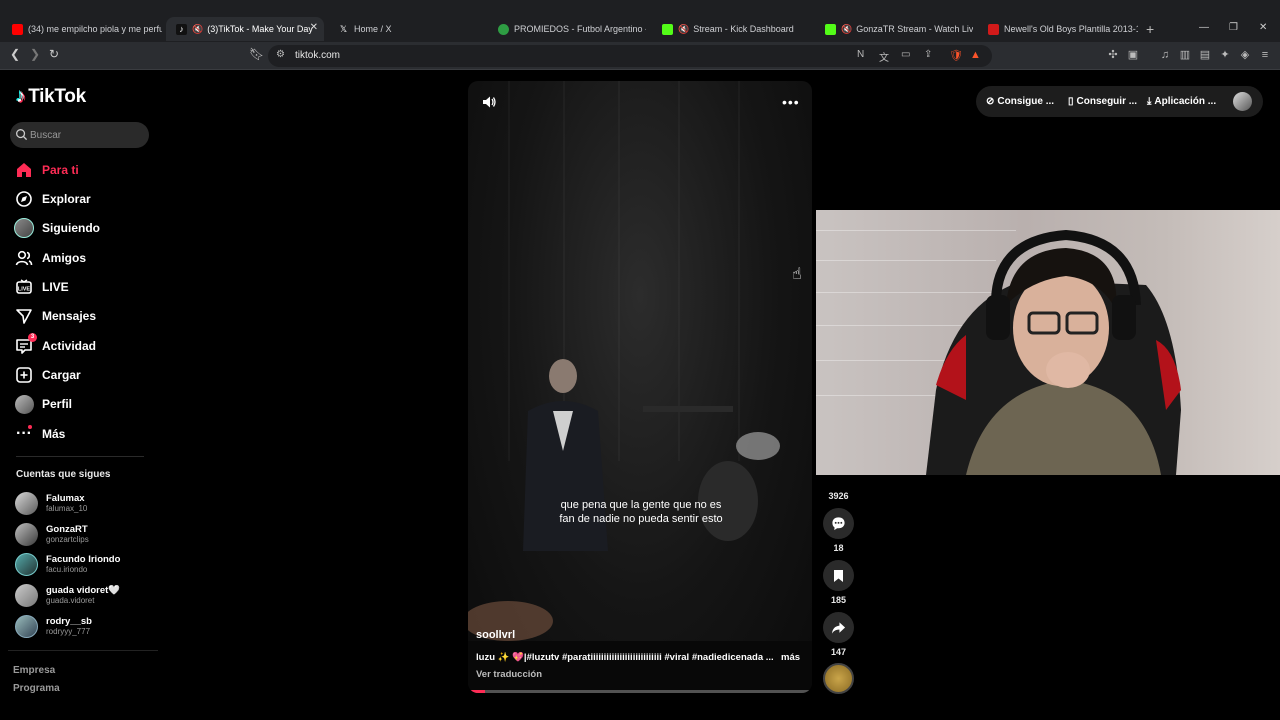 The image size is (1280, 720). What do you see at coordinates (51, 503) in the screenshot?
I see `following-account: Falumax falumax_10` at bounding box center [51, 503].